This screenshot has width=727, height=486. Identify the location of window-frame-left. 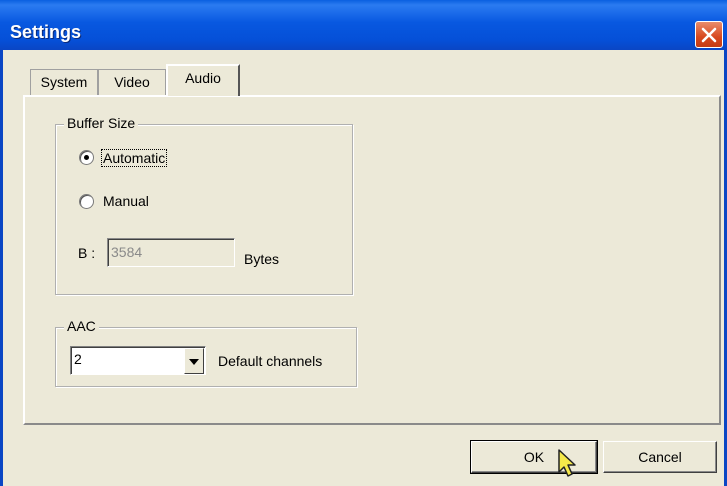
(1, 268).